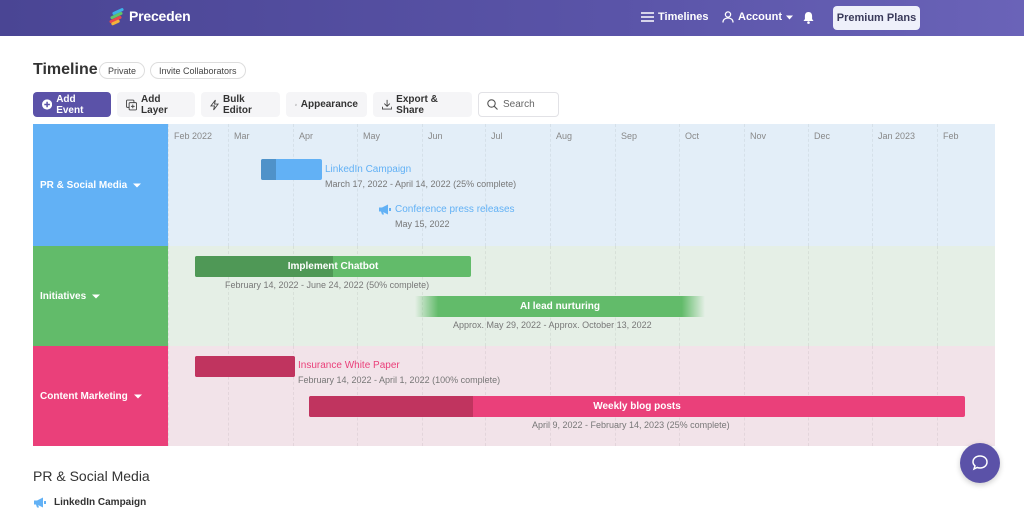  What do you see at coordinates (214, 104) in the screenshot?
I see `lightning-icon` at bounding box center [214, 104].